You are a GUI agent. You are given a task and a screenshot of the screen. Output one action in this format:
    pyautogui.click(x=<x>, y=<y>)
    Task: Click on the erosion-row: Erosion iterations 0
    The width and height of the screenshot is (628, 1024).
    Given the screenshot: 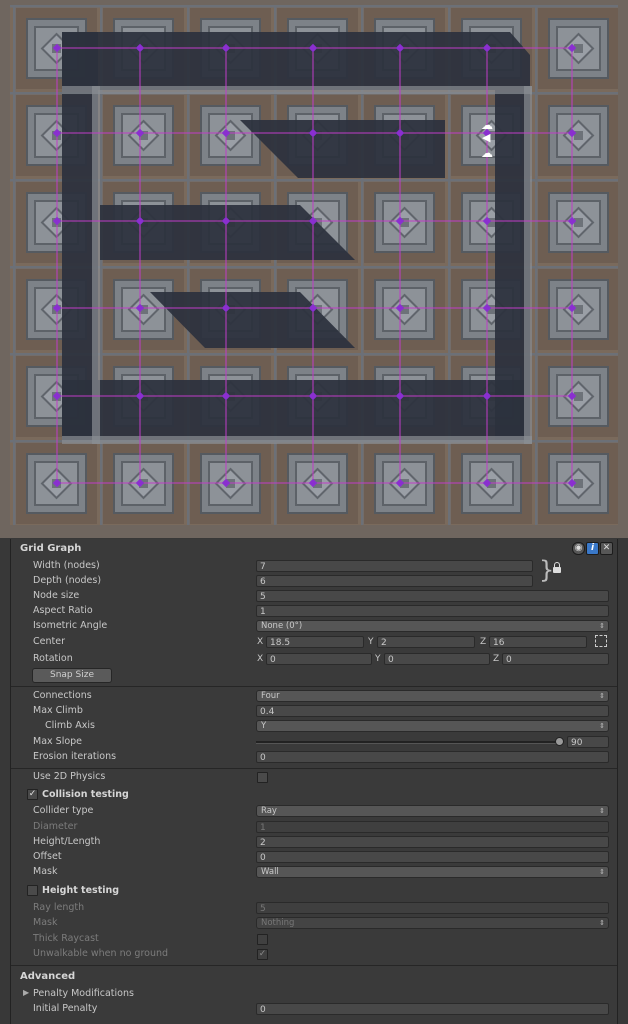 What is the action you would take?
    pyautogui.click(x=314, y=757)
    